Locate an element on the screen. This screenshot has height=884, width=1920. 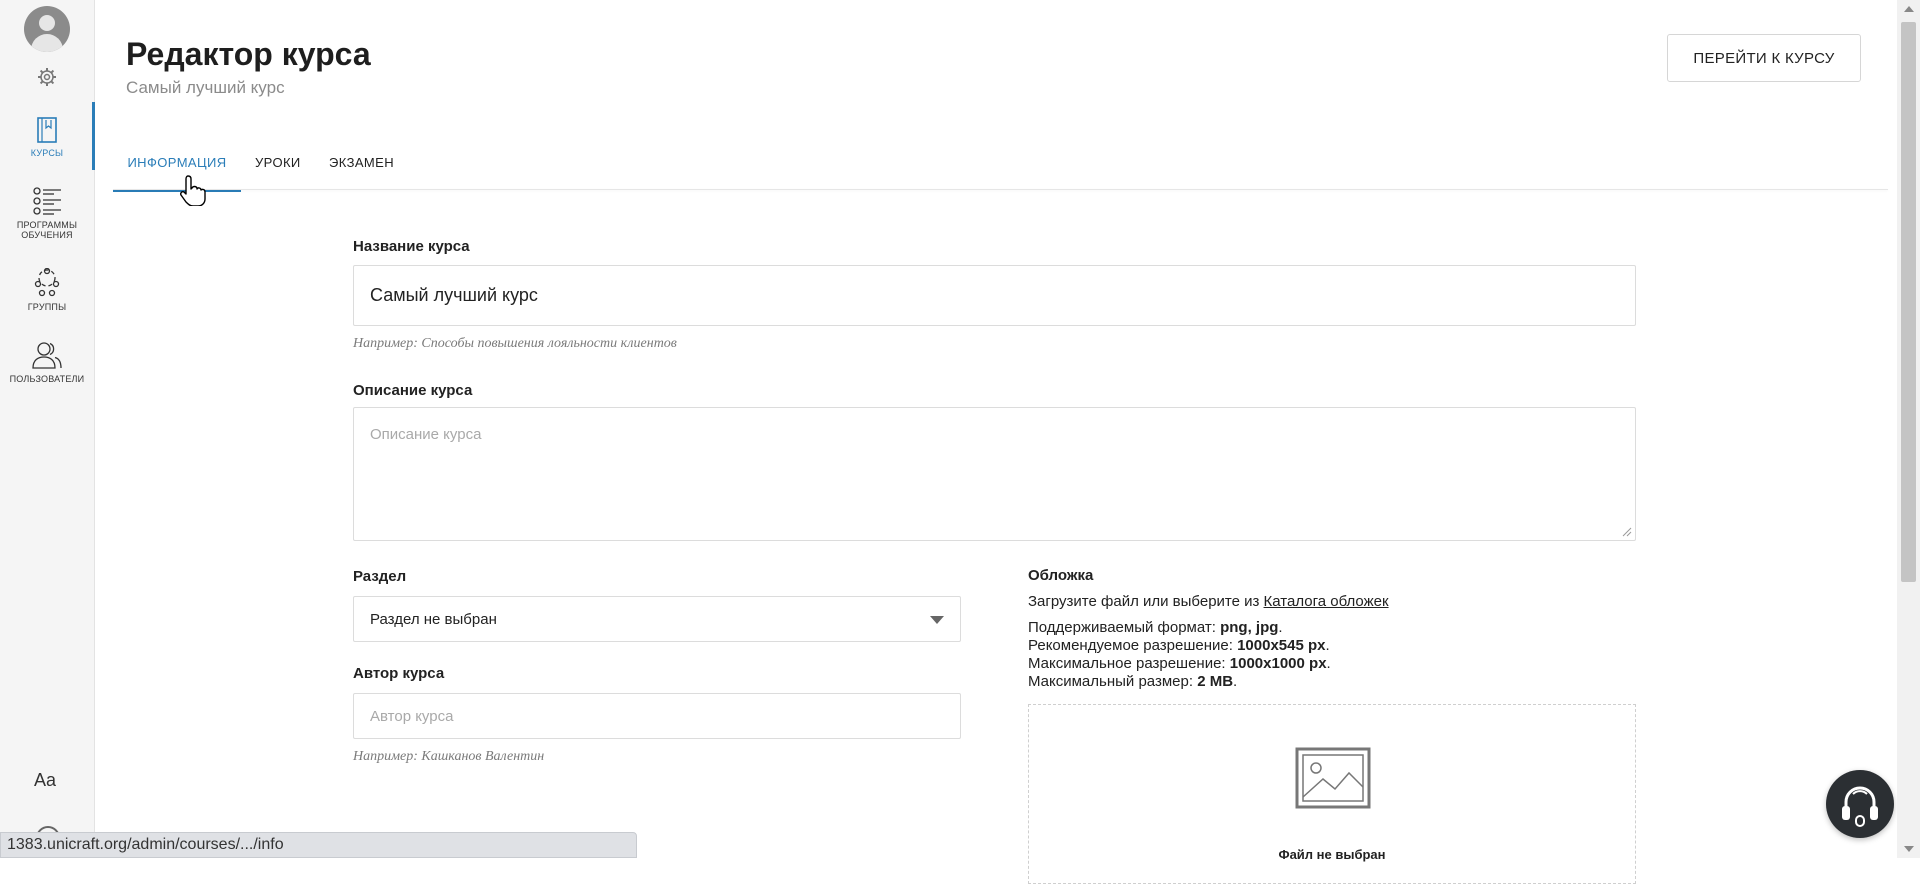
avatar-head is located at coordinates (47, 23).